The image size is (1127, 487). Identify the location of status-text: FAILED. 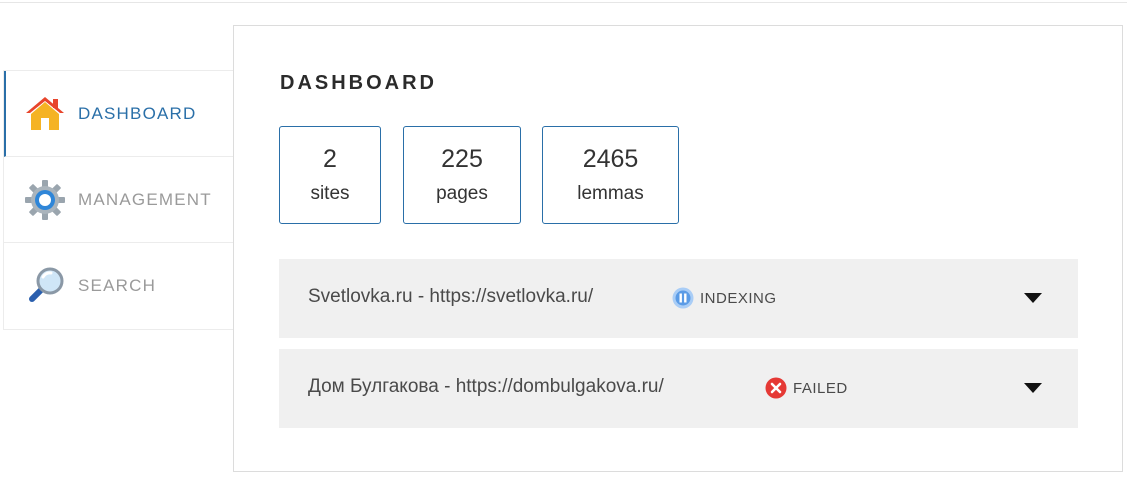
(820, 388).